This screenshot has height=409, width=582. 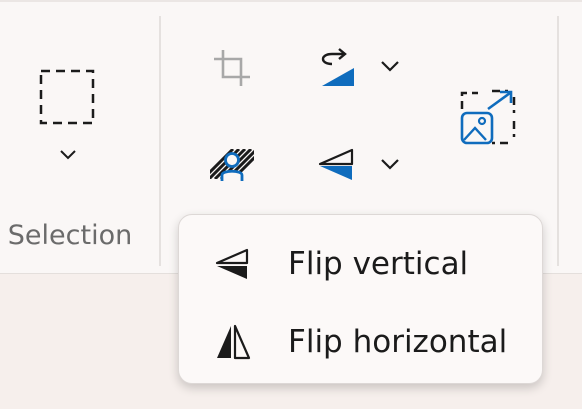 I want to click on menu-item-flip-horizontal: Flip horizontal, so click(x=360, y=342).